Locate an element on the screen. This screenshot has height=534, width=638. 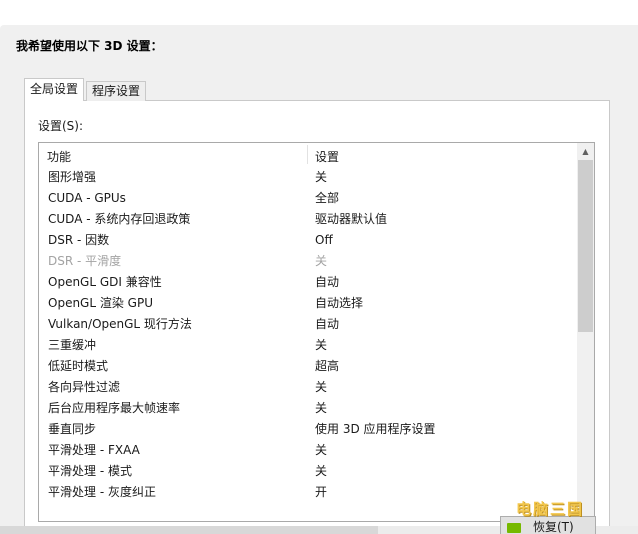
setting-feature: CUDA - GPUs is located at coordinates (87, 198).